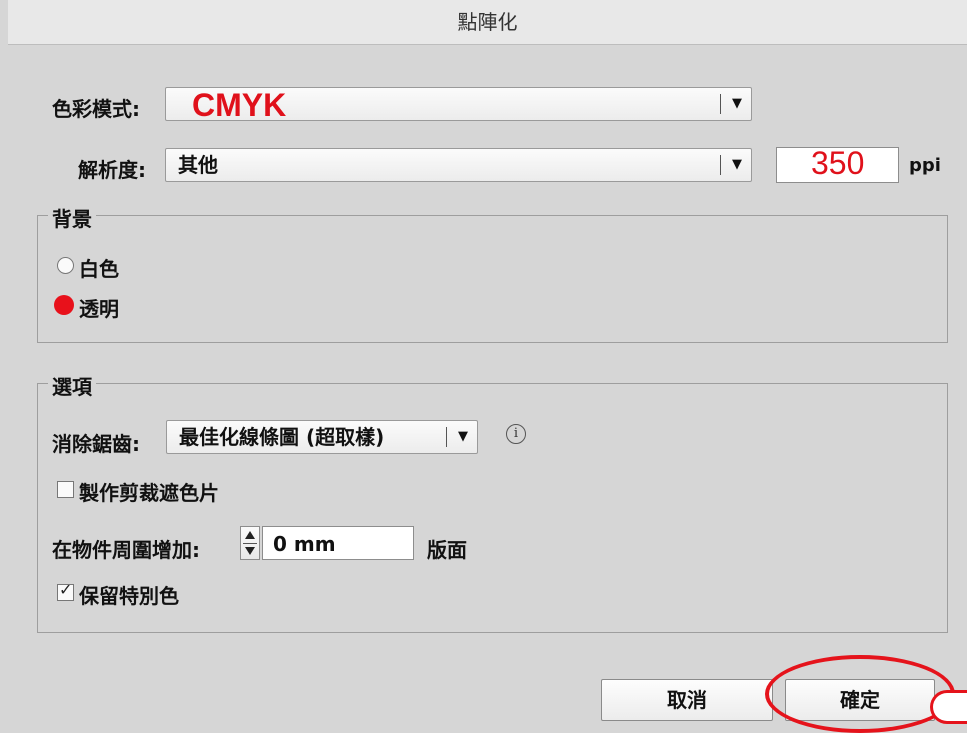  Describe the element at coordinates (126, 550) in the screenshot. I see `add-around-label: 在物件周圍增加:` at that location.